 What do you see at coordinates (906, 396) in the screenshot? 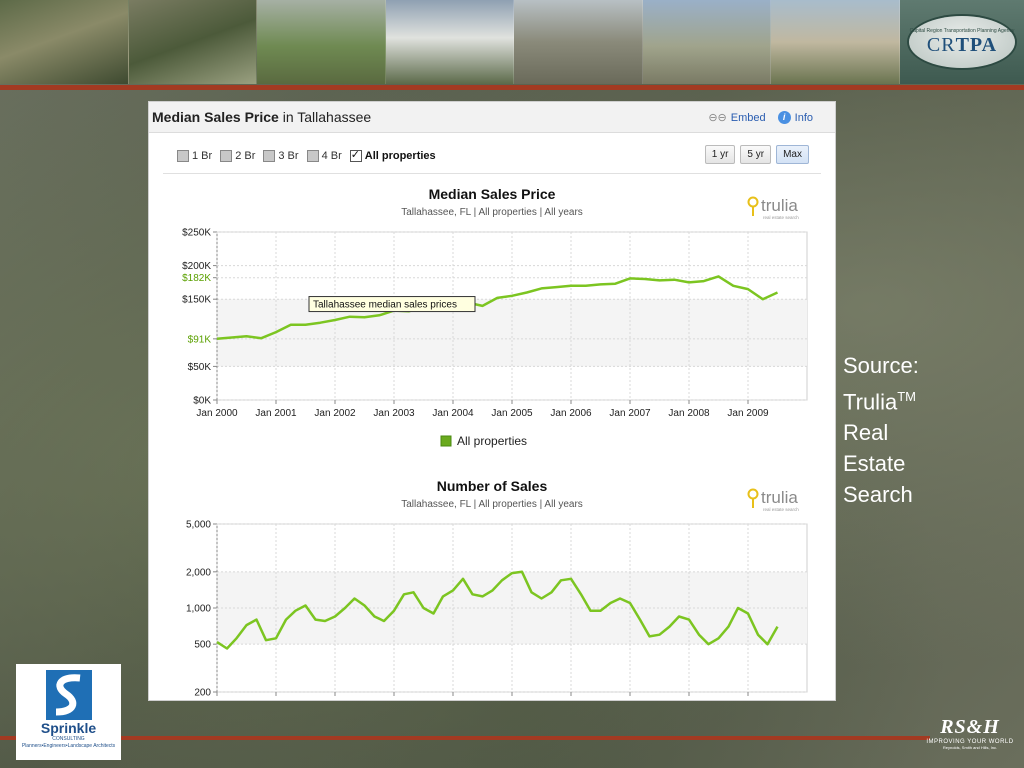
I see `trademark: TM` at bounding box center [906, 396].